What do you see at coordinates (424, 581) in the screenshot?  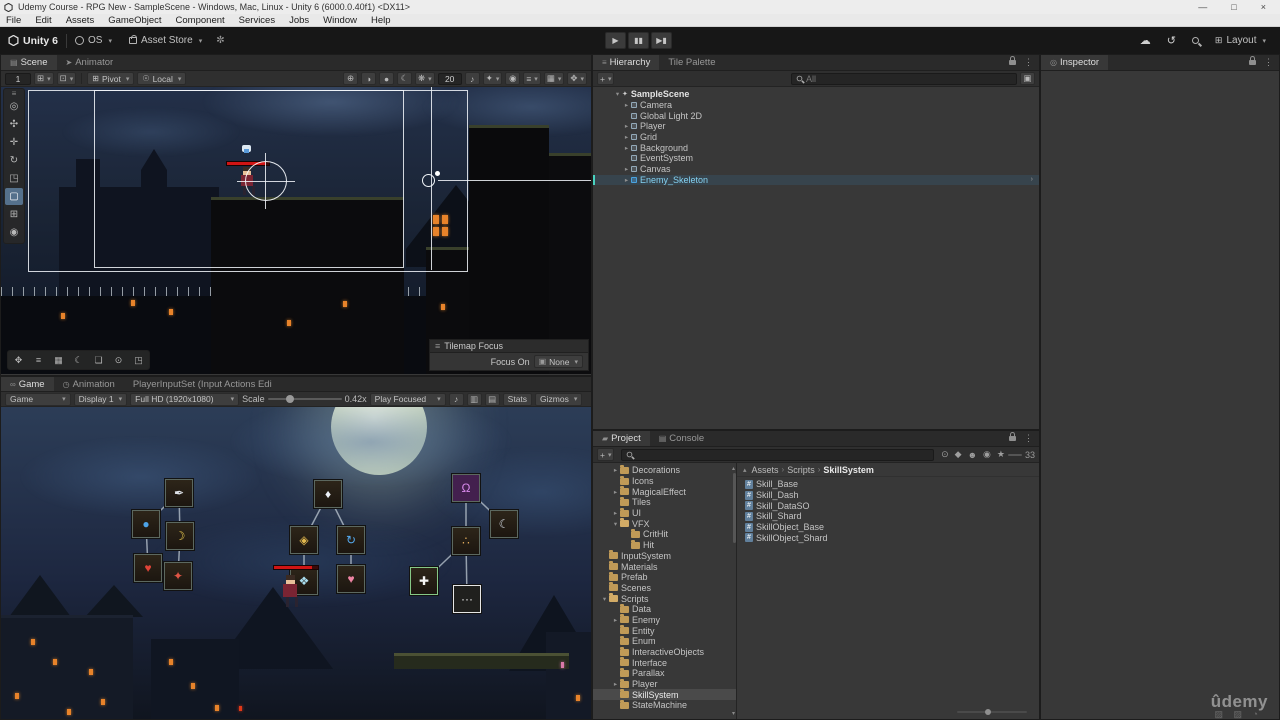 I see `skill-node-glove: ✚` at bounding box center [424, 581].